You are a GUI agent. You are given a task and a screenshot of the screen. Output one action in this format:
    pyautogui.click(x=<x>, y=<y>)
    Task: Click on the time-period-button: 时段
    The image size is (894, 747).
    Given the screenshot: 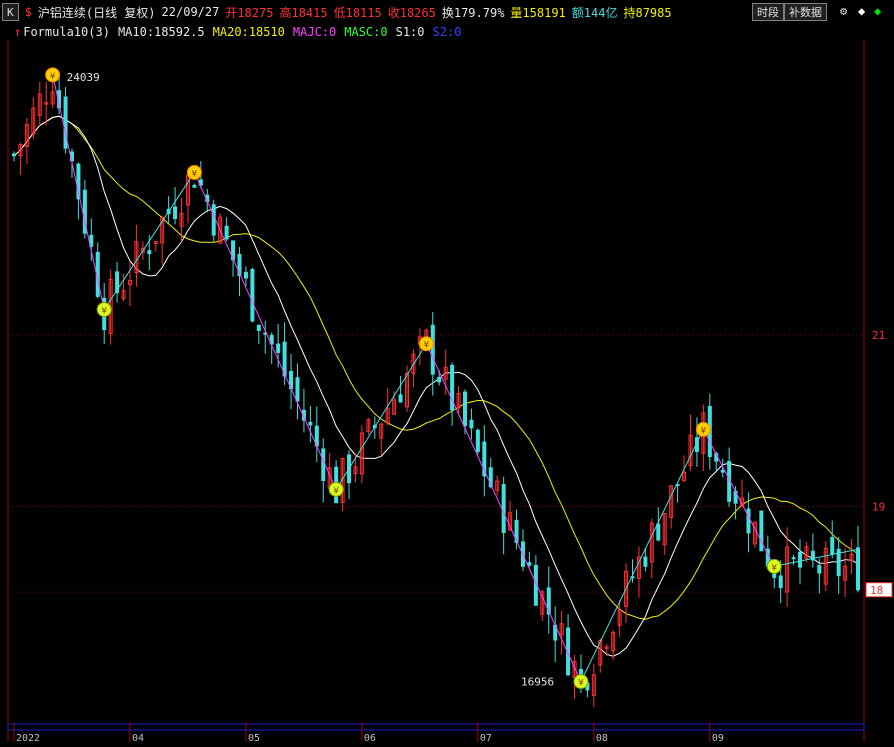 What is the action you would take?
    pyautogui.click(x=768, y=12)
    